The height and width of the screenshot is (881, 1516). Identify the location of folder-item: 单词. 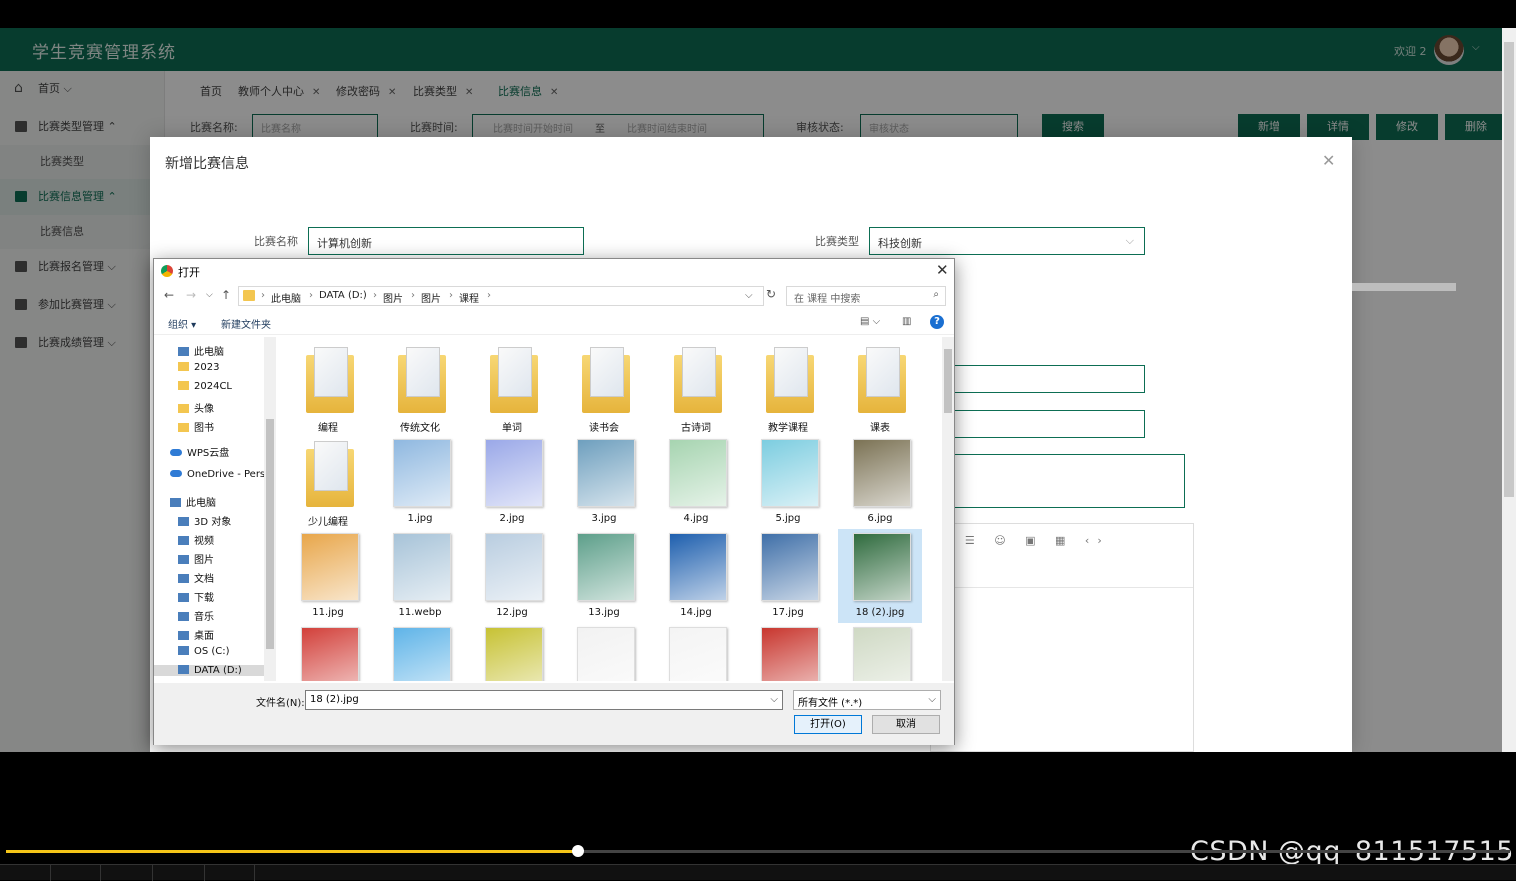
(512, 388).